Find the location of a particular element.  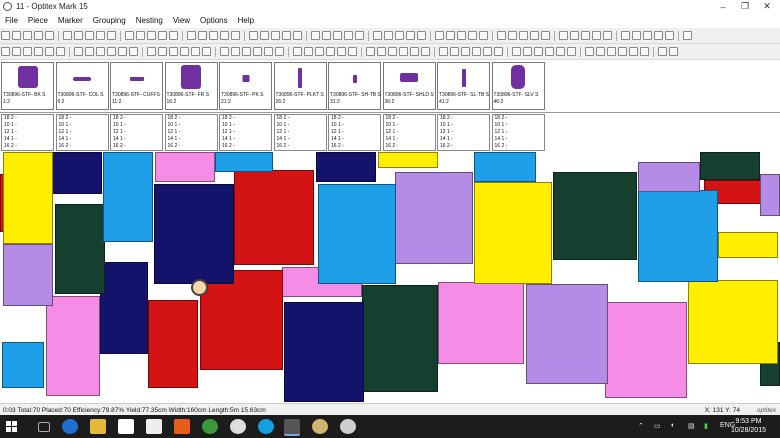

network-icon: ▭ is located at coordinates (657, 426).